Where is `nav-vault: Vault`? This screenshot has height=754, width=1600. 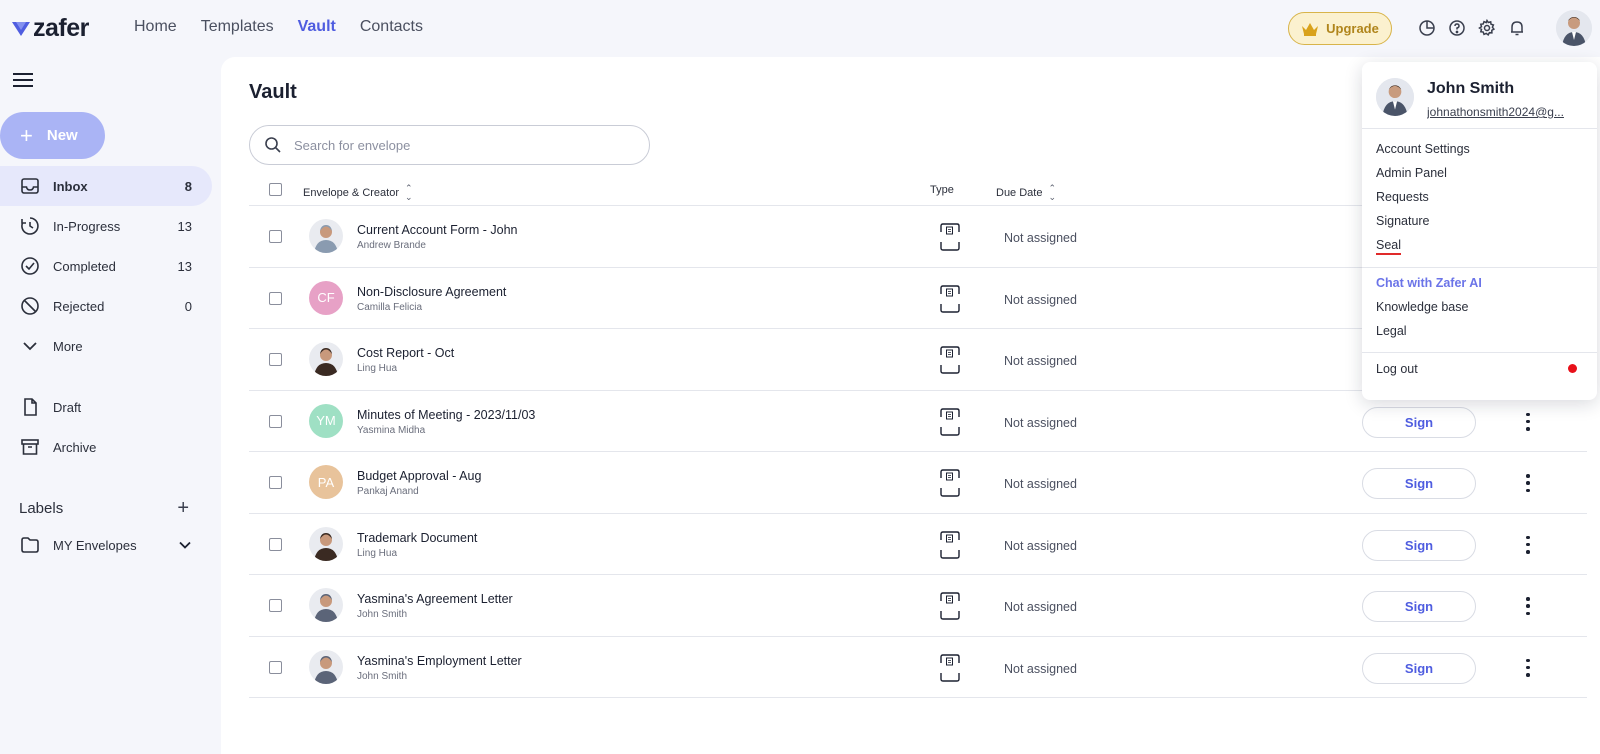 nav-vault: Vault is located at coordinates (317, 27).